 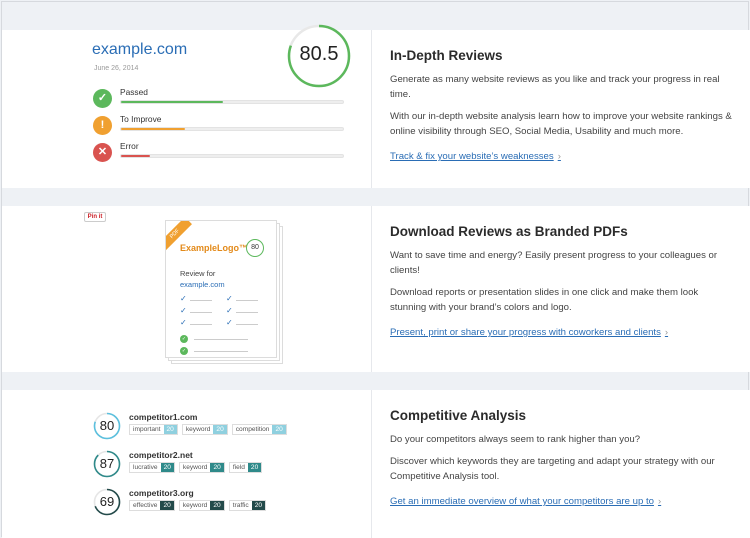 I want to click on keyword-tag: effective 20, so click(x=152, y=505).